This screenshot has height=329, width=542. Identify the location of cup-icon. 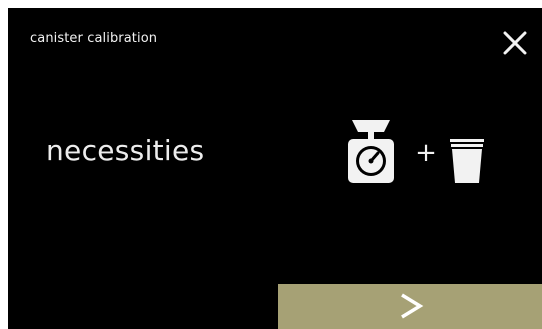
(467, 161).